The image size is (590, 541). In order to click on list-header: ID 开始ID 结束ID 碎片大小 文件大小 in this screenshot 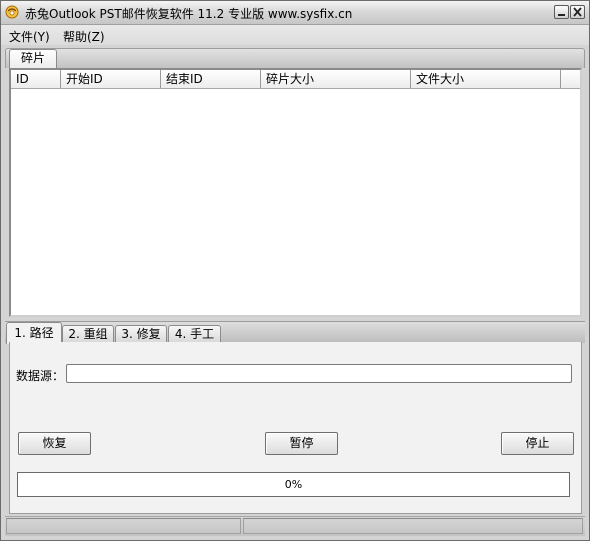, I will do `click(295, 79)`.